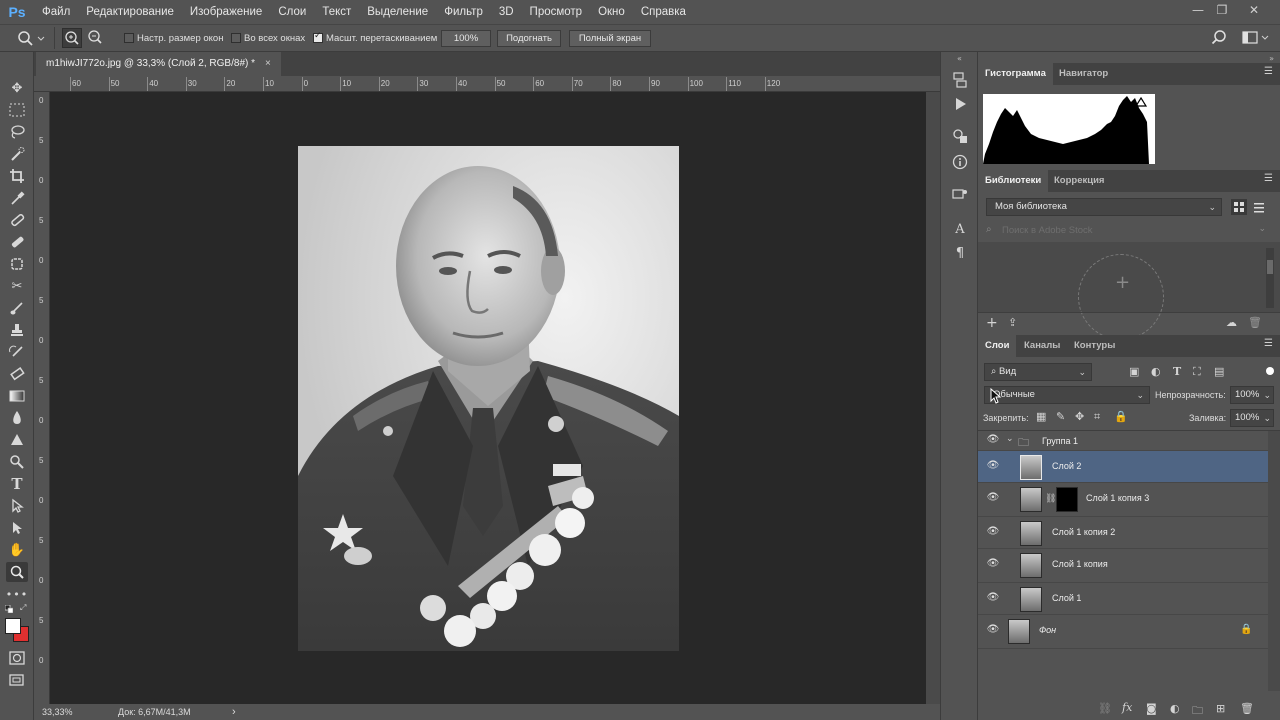 This screenshot has width=1280, height=720. What do you see at coordinates (336, 12) in the screenshot?
I see `menu-type: Текст` at bounding box center [336, 12].